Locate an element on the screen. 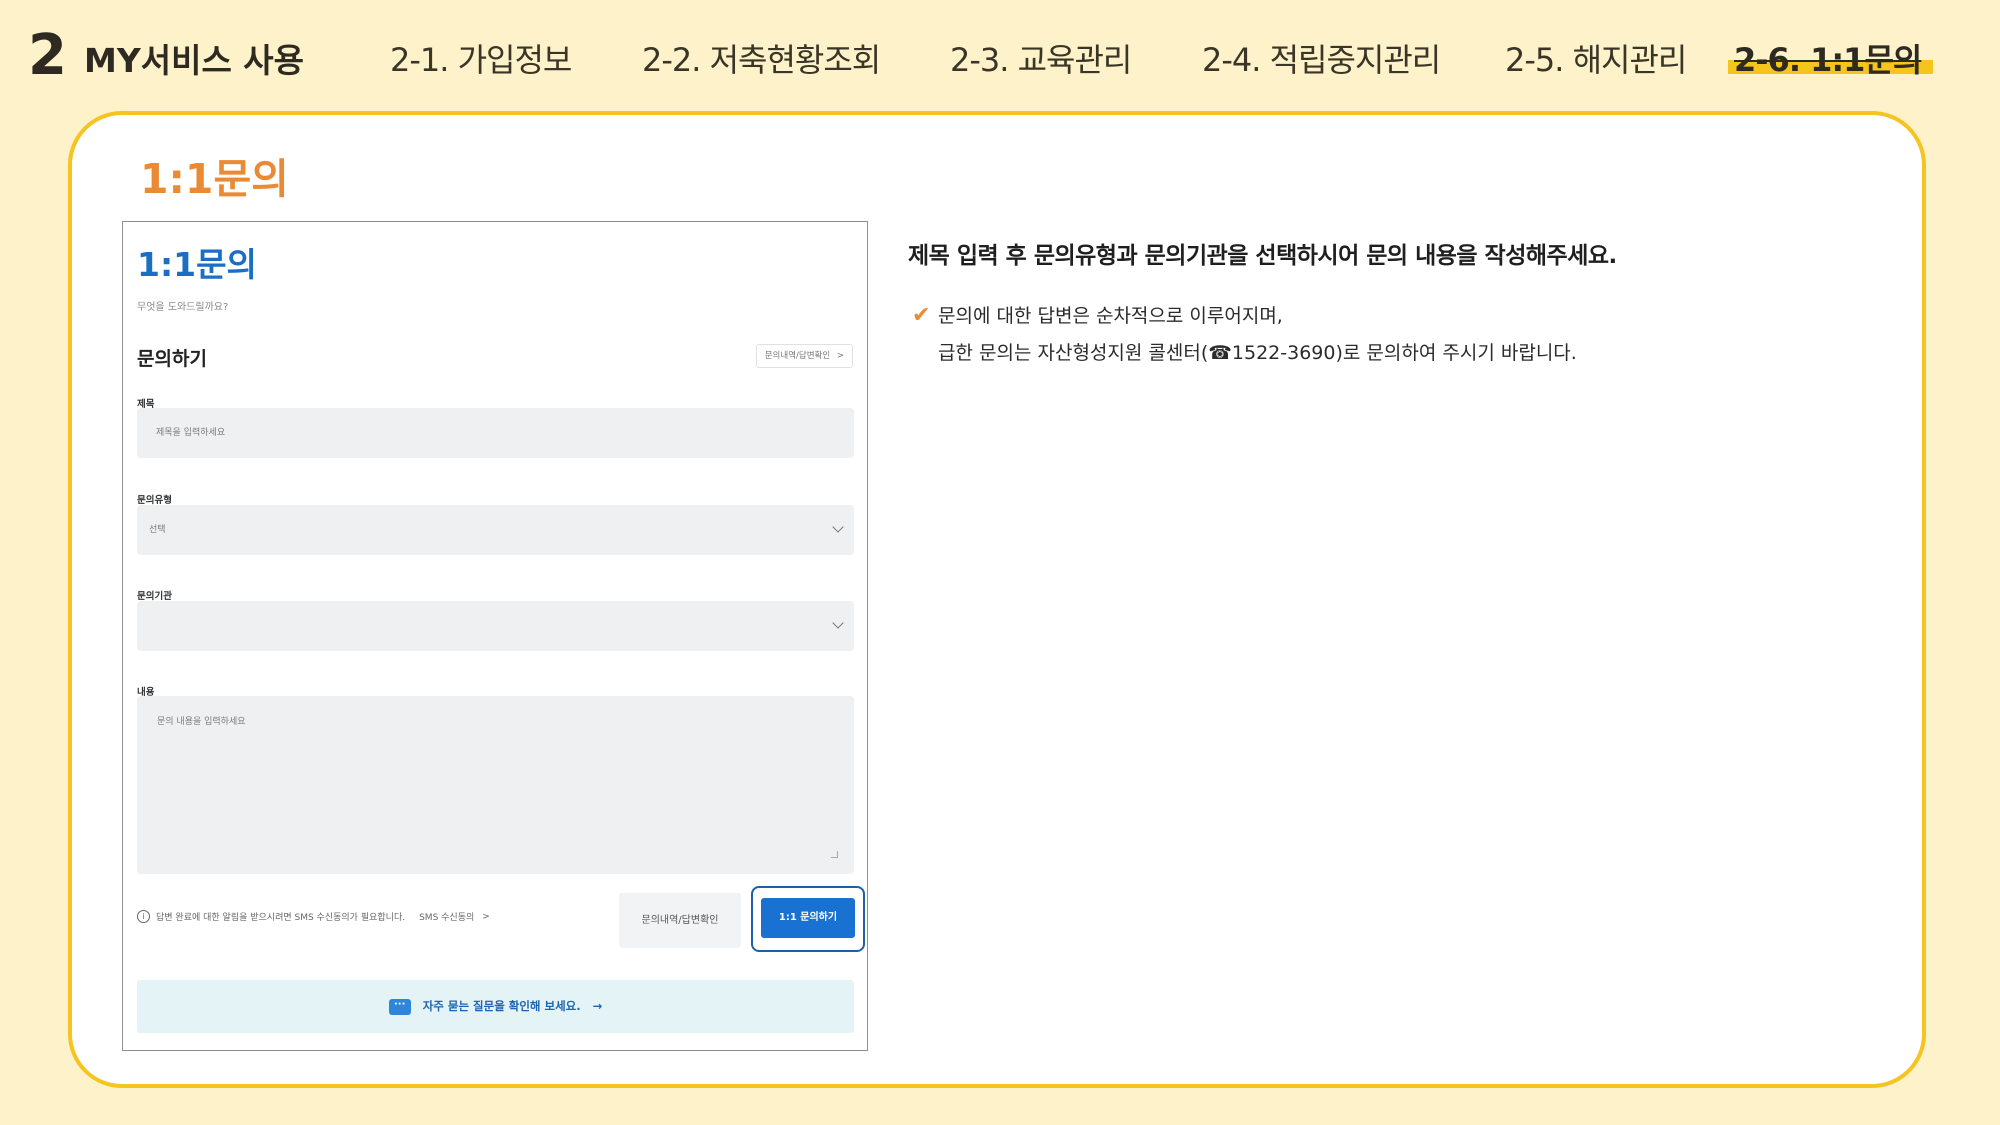  section-number: 2 is located at coordinates (47, 55).